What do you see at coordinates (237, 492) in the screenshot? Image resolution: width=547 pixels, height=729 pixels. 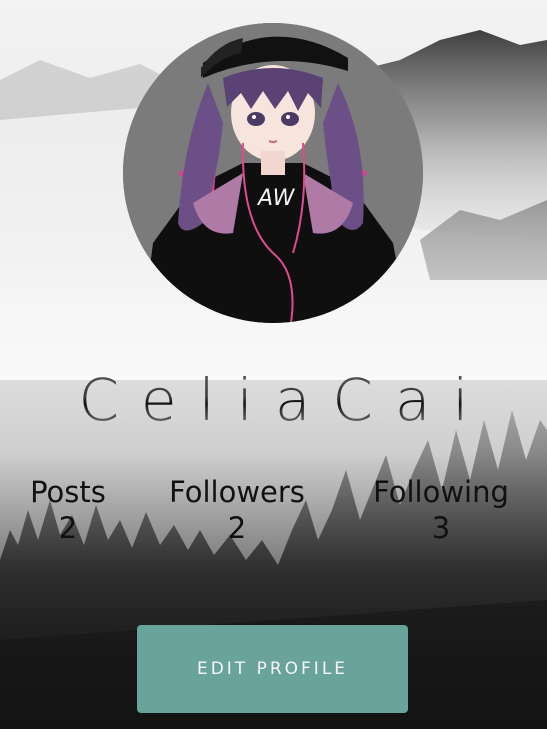 I see `stat-followers-label: Followers` at bounding box center [237, 492].